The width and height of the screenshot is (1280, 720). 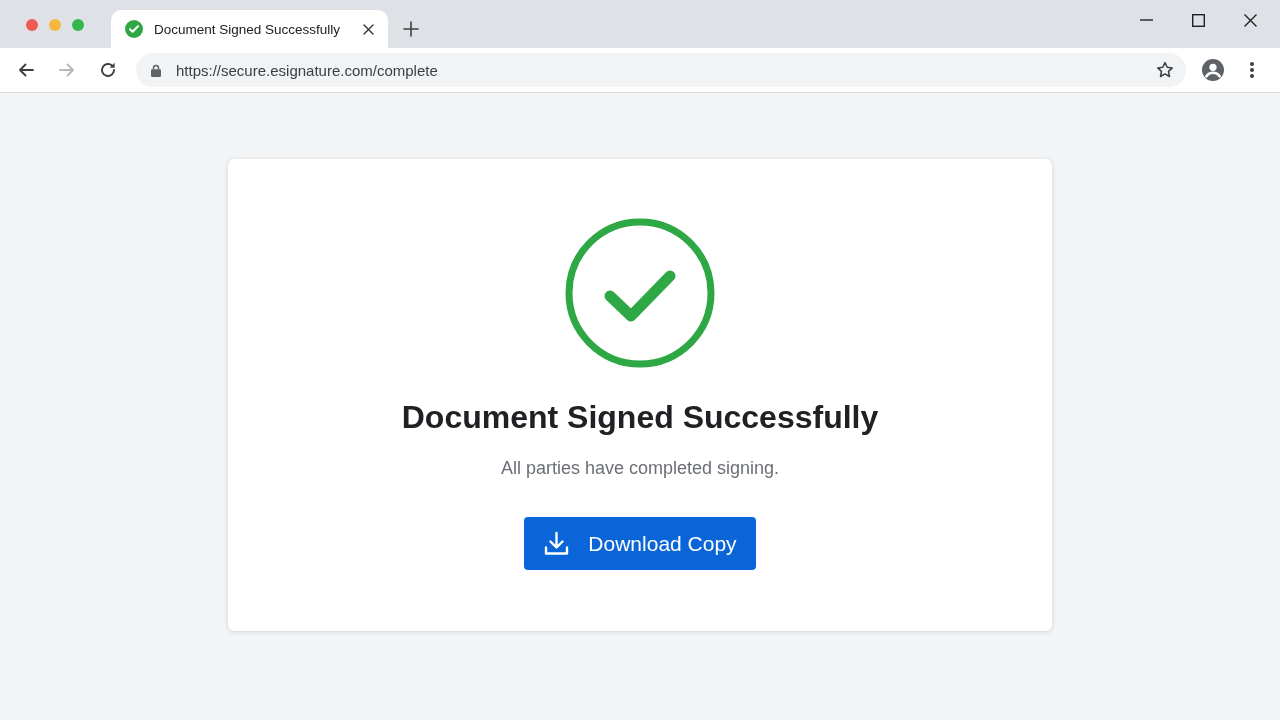 I want to click on maximize-icon, so click(x=1198, y=20).